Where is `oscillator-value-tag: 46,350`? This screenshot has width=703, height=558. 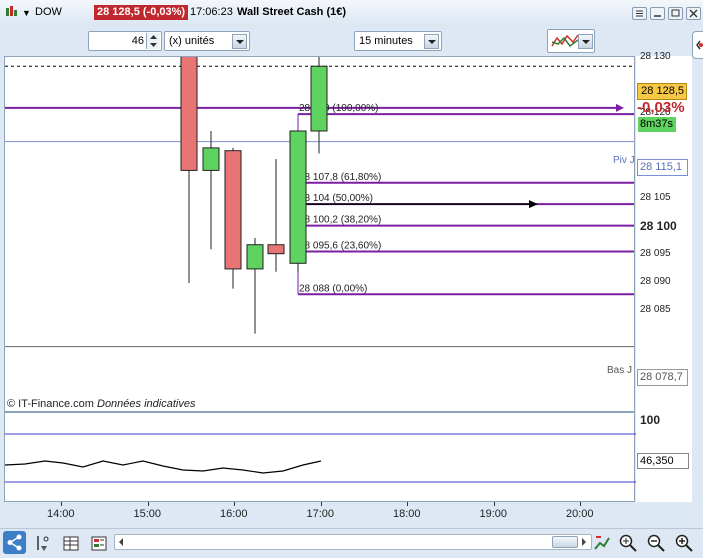
oscillator-value-tag: 46,350 is located at coordinates (663, 461).